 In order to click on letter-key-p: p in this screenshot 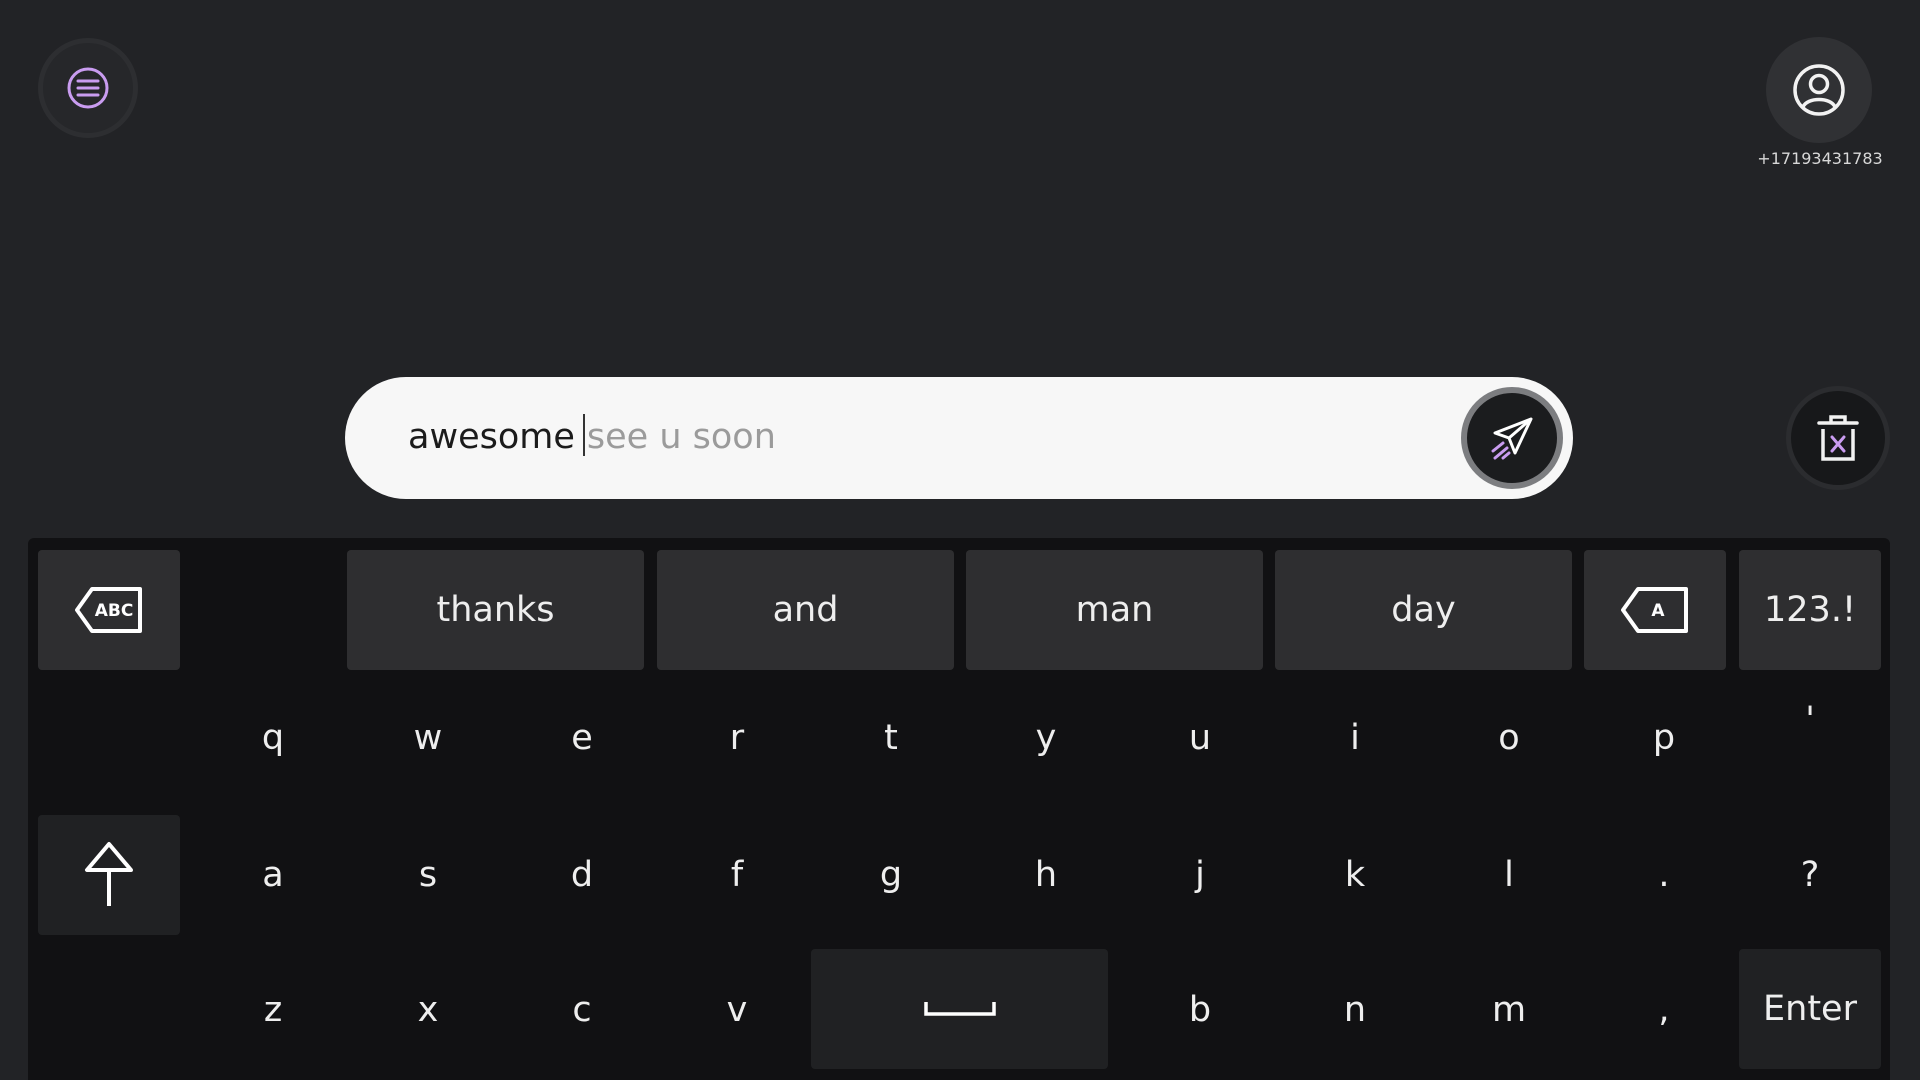, I will do `click(1664, 738)`.